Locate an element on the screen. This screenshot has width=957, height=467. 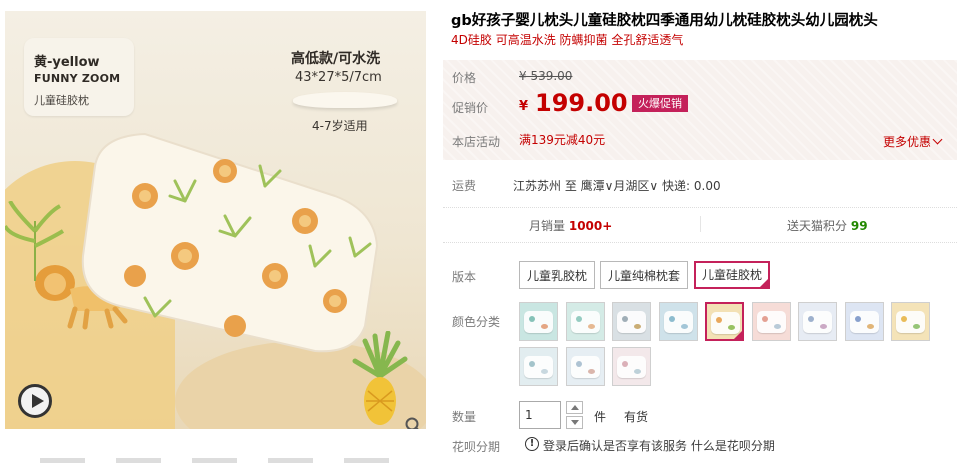
info-icon: ! is located at coordinates (532, 444).